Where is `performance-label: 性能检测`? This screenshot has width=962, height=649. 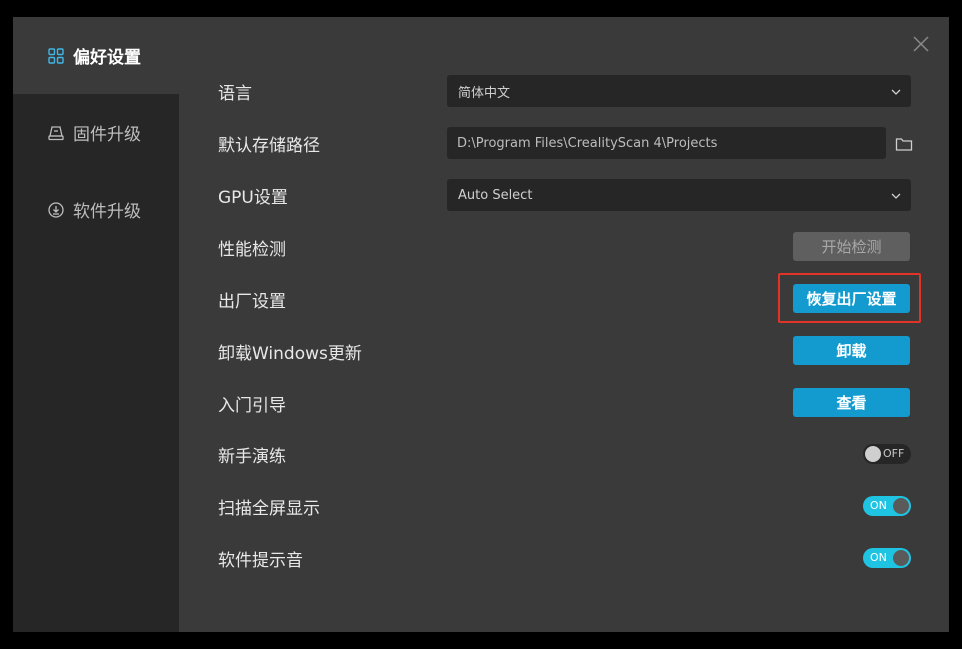
performance-label: 性能检测 is located at coordinates (252, 249).